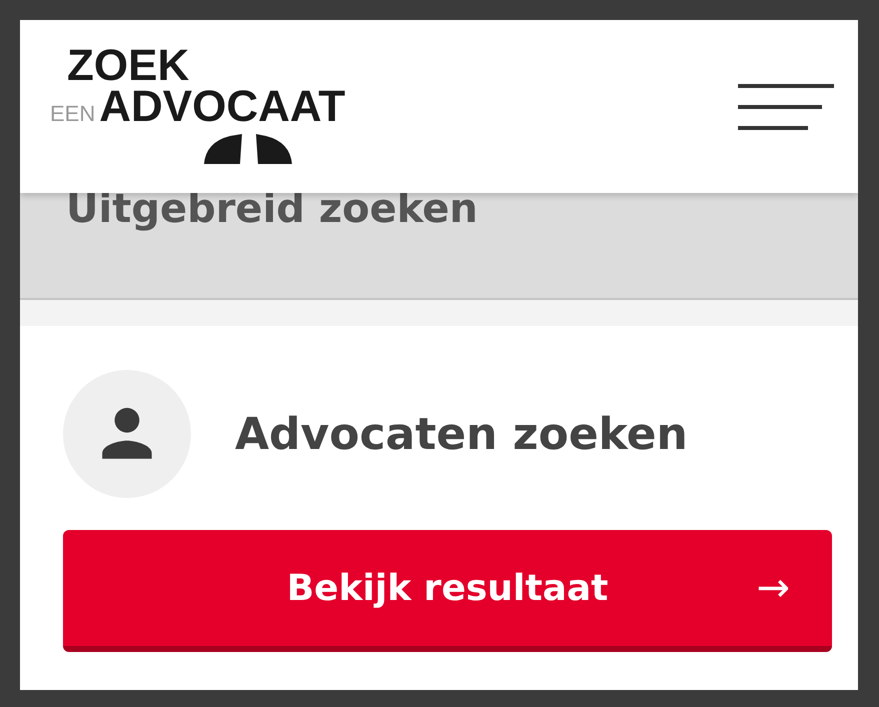 This screenshot has width=879, height=707. Describe the element at coordinates (461, 434) in the screenshot. I see `card-title: Advocaten zoeken` at that location.